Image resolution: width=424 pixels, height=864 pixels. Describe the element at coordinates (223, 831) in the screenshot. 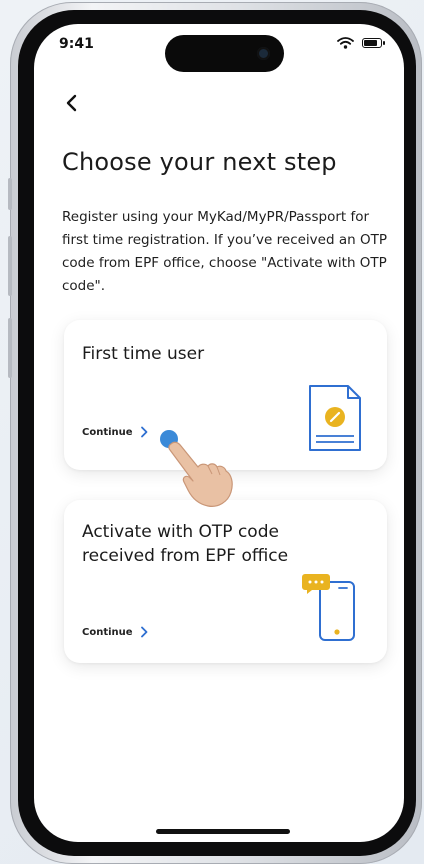

I see `home-indicator` at that location.